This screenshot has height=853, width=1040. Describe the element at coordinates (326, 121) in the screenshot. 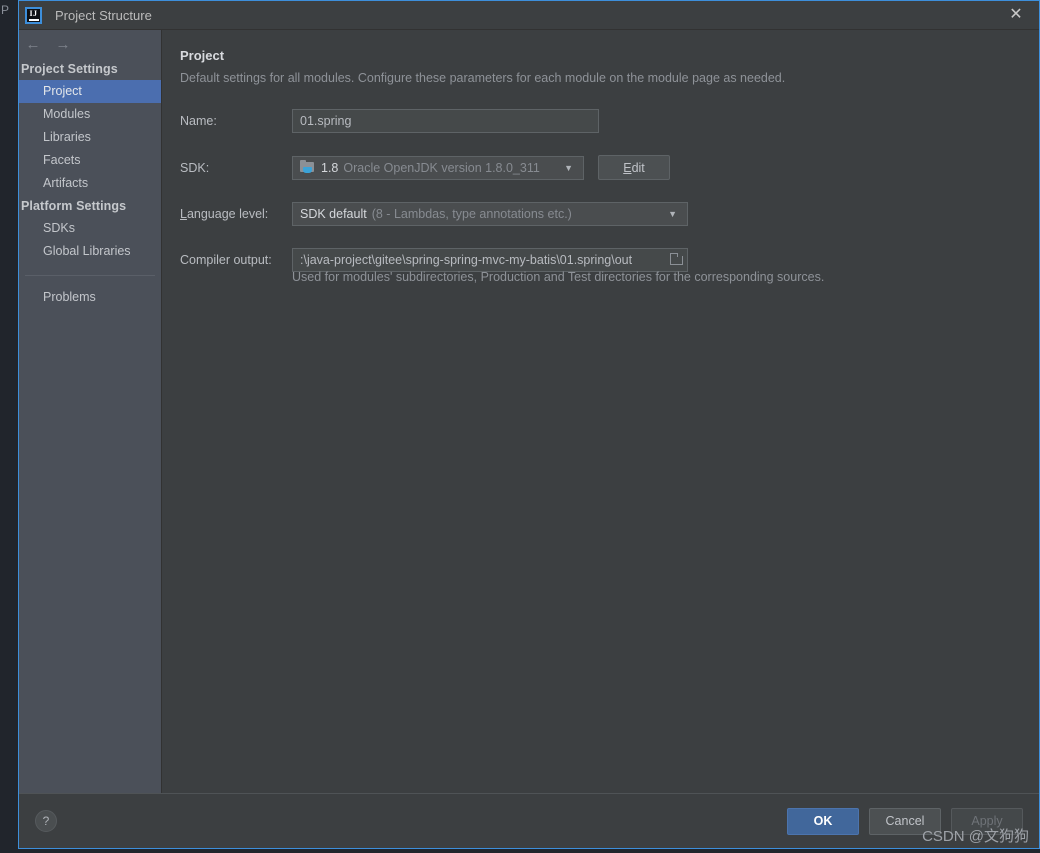

I see `project-name-value: 01.spring` at that location.